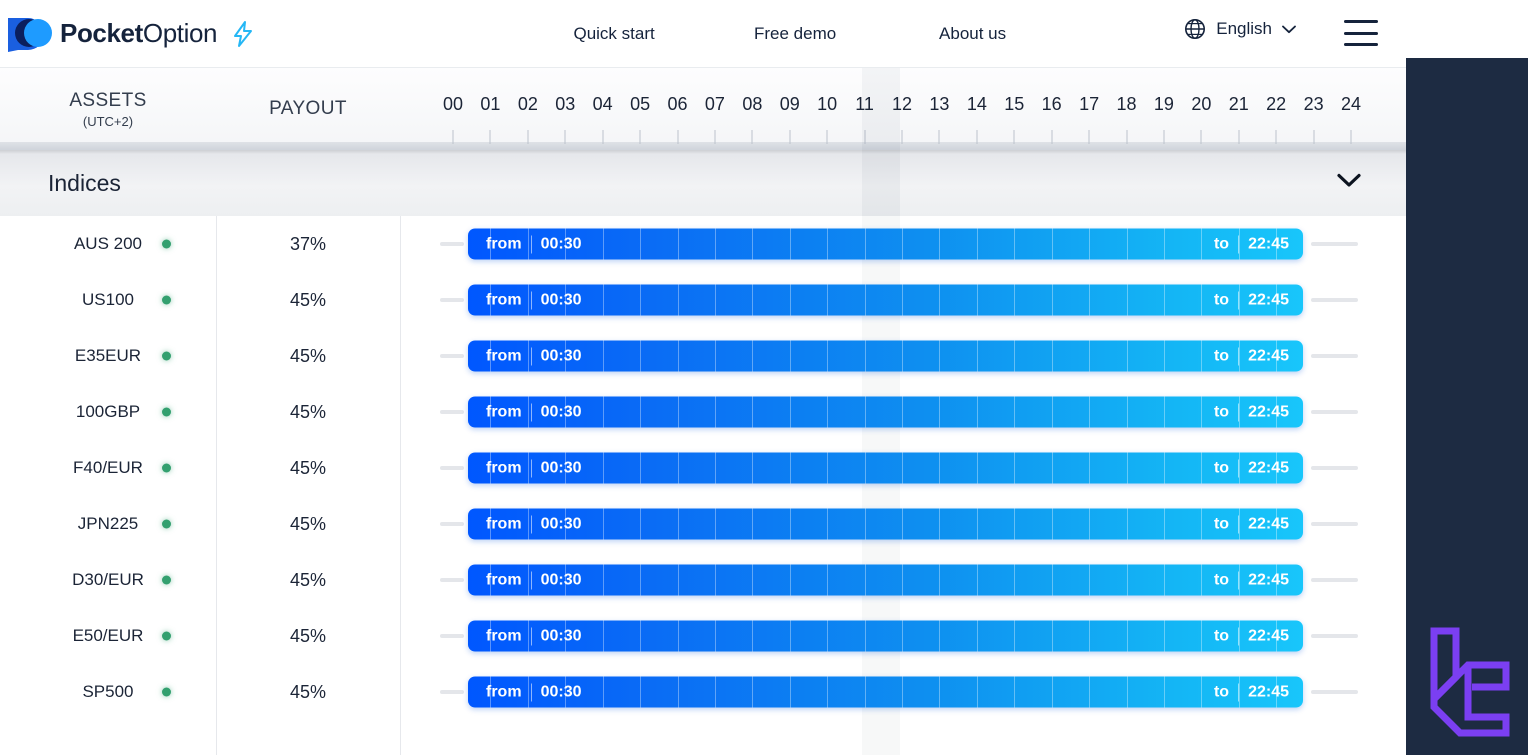 Image resolution: width=1528 pixels, height=755 pixels. What do you see at coordinates (795, 34) in the screenshot?
I see `nav-item-free-demo: Free demo` at bounding box center [795, 34].